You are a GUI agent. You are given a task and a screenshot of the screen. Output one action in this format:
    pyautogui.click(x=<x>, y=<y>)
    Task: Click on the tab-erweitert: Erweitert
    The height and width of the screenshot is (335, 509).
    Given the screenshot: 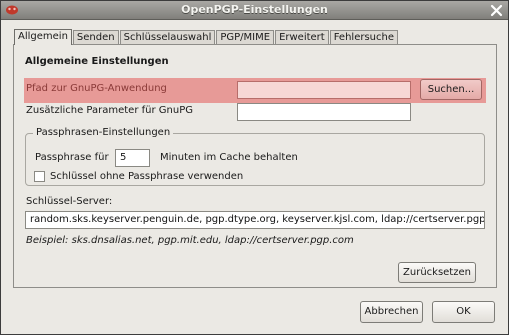 What is the action you would take?
    pyautogui.click(x=302, y=37)
    